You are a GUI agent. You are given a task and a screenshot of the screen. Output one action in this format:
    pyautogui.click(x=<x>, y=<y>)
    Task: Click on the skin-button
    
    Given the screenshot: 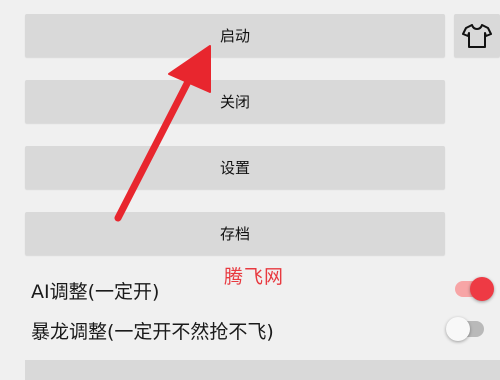 What is the action you would take?
    pyautogui.click(x=477, y=35)
    